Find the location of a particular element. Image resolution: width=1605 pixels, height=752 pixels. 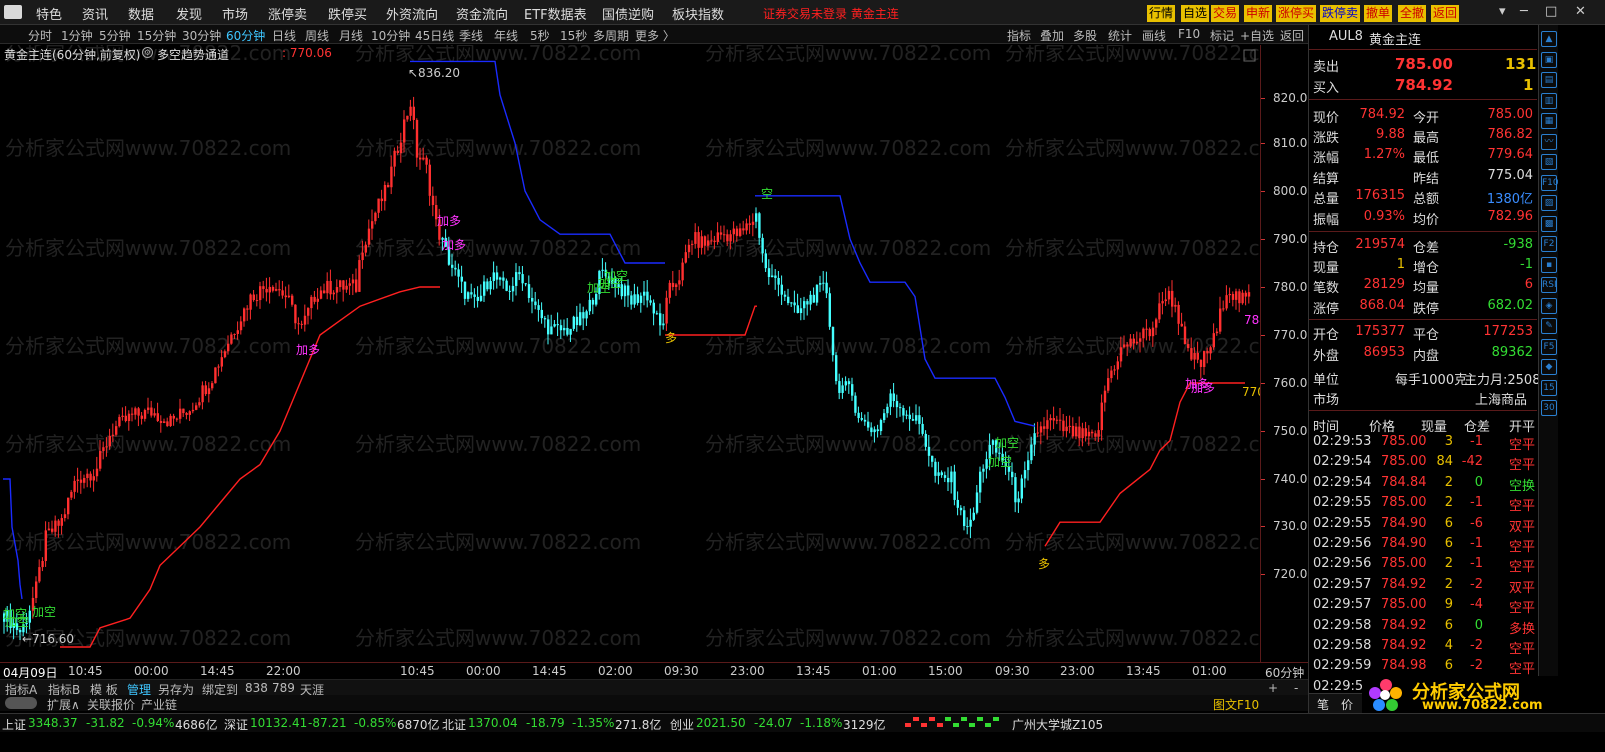

period-item-2: 5分钟 is located at coordinates (115, 35).